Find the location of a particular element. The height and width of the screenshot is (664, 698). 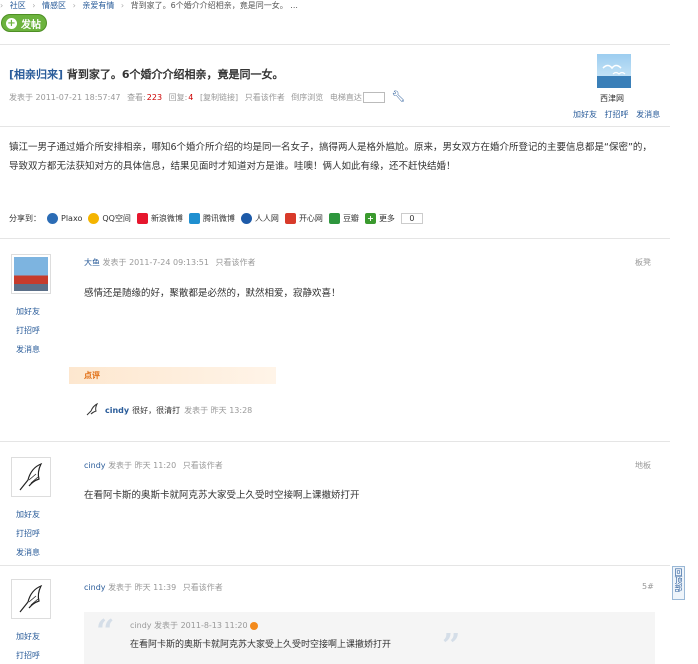

floor-number: 地板 is located at coordinates (643, 465).